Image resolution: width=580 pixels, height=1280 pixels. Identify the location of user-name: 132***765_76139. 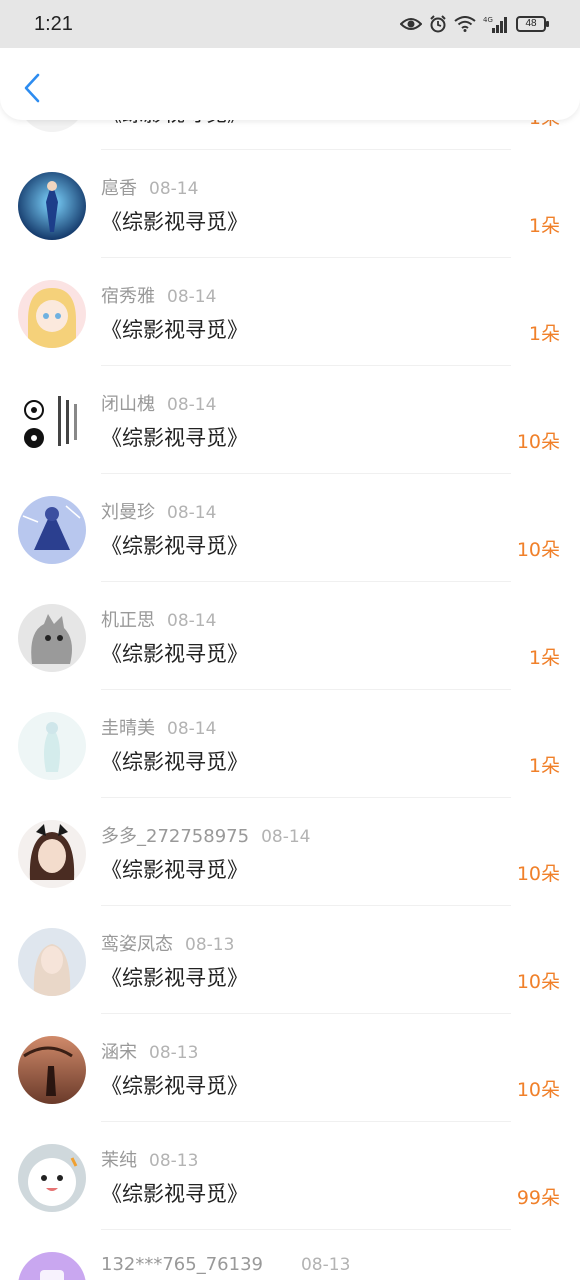
(182, 1264).